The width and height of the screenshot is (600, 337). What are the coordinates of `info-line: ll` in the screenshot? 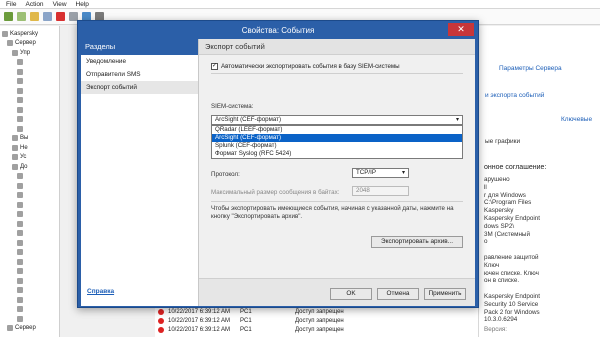 It's located at (485, 187).